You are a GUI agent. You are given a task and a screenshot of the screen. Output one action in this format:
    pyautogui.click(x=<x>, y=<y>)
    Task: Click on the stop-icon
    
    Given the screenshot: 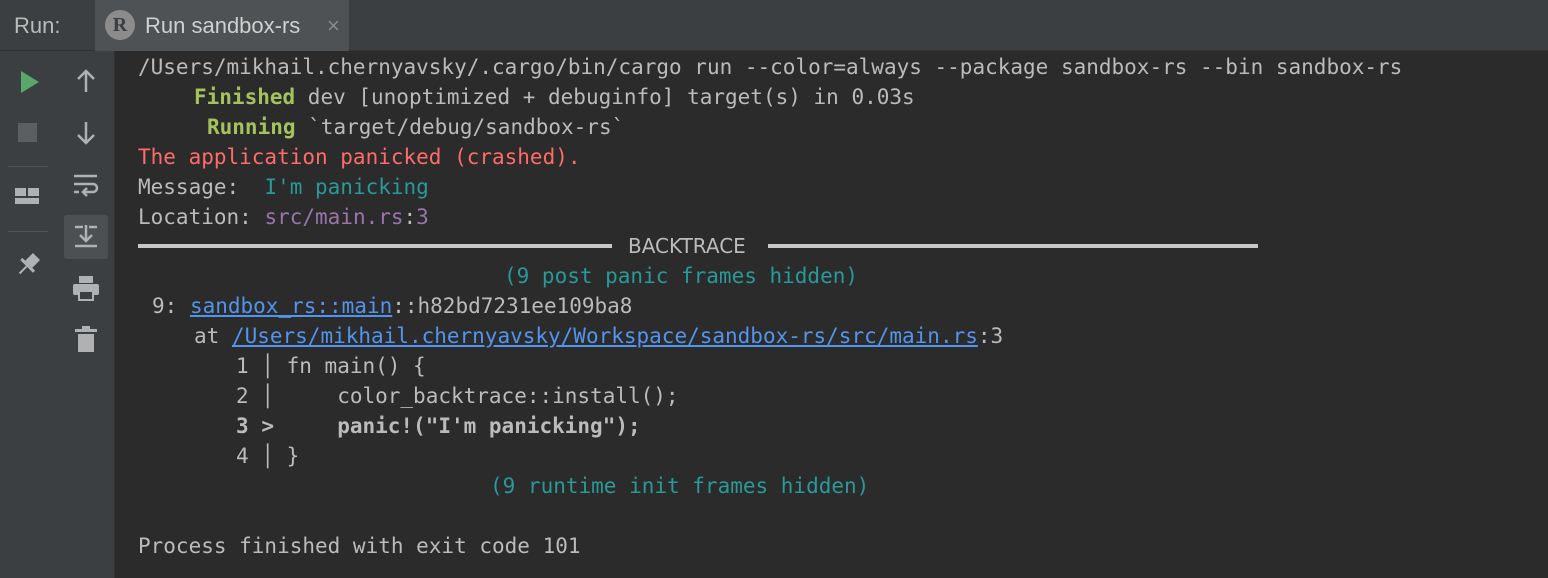 What is the action you would take?
    pyautogui.click(x=28, y=133)
    